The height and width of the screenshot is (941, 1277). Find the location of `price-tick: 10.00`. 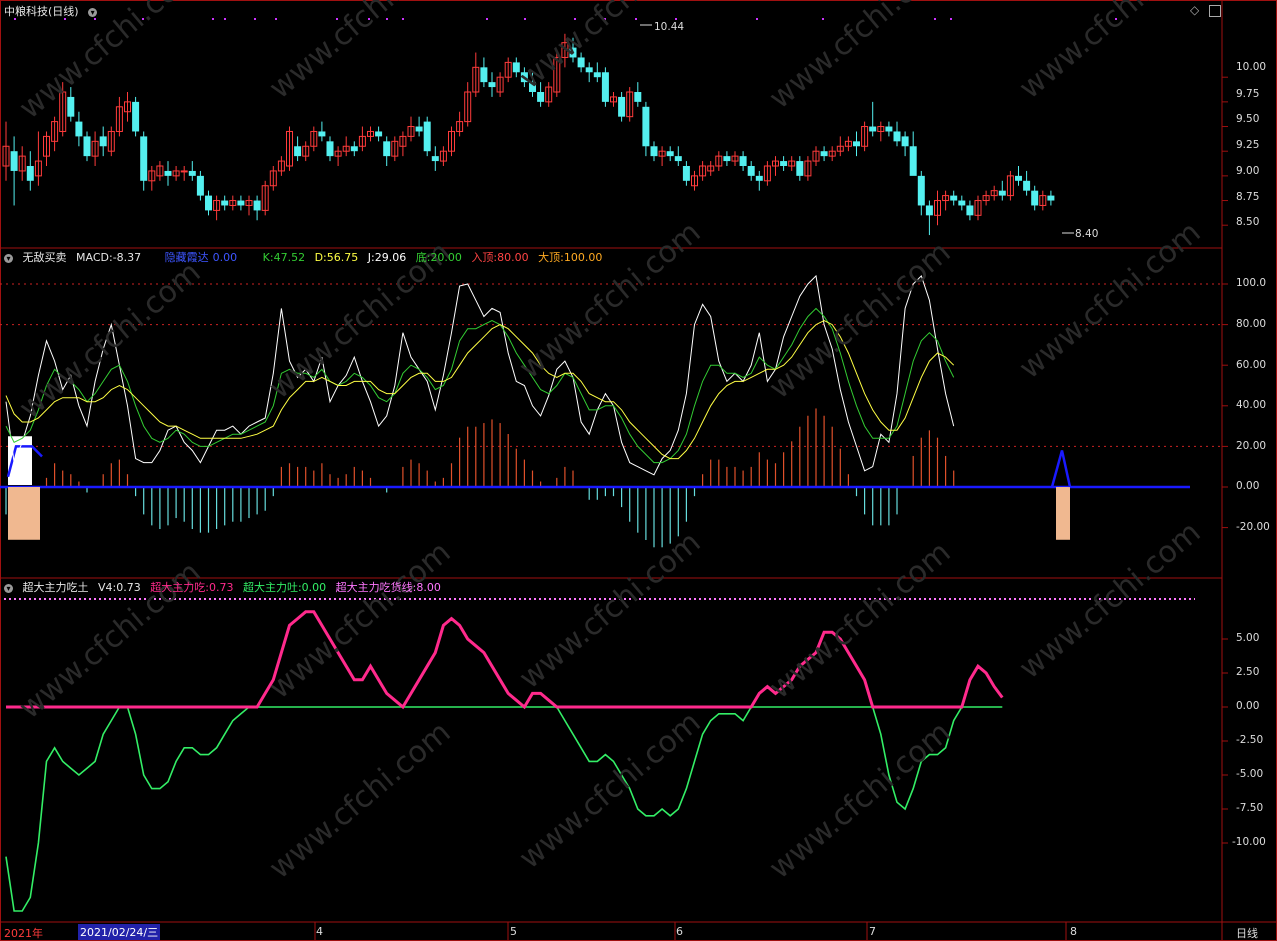

price-tick: 10.00 is located at coordinates (1251, 67).